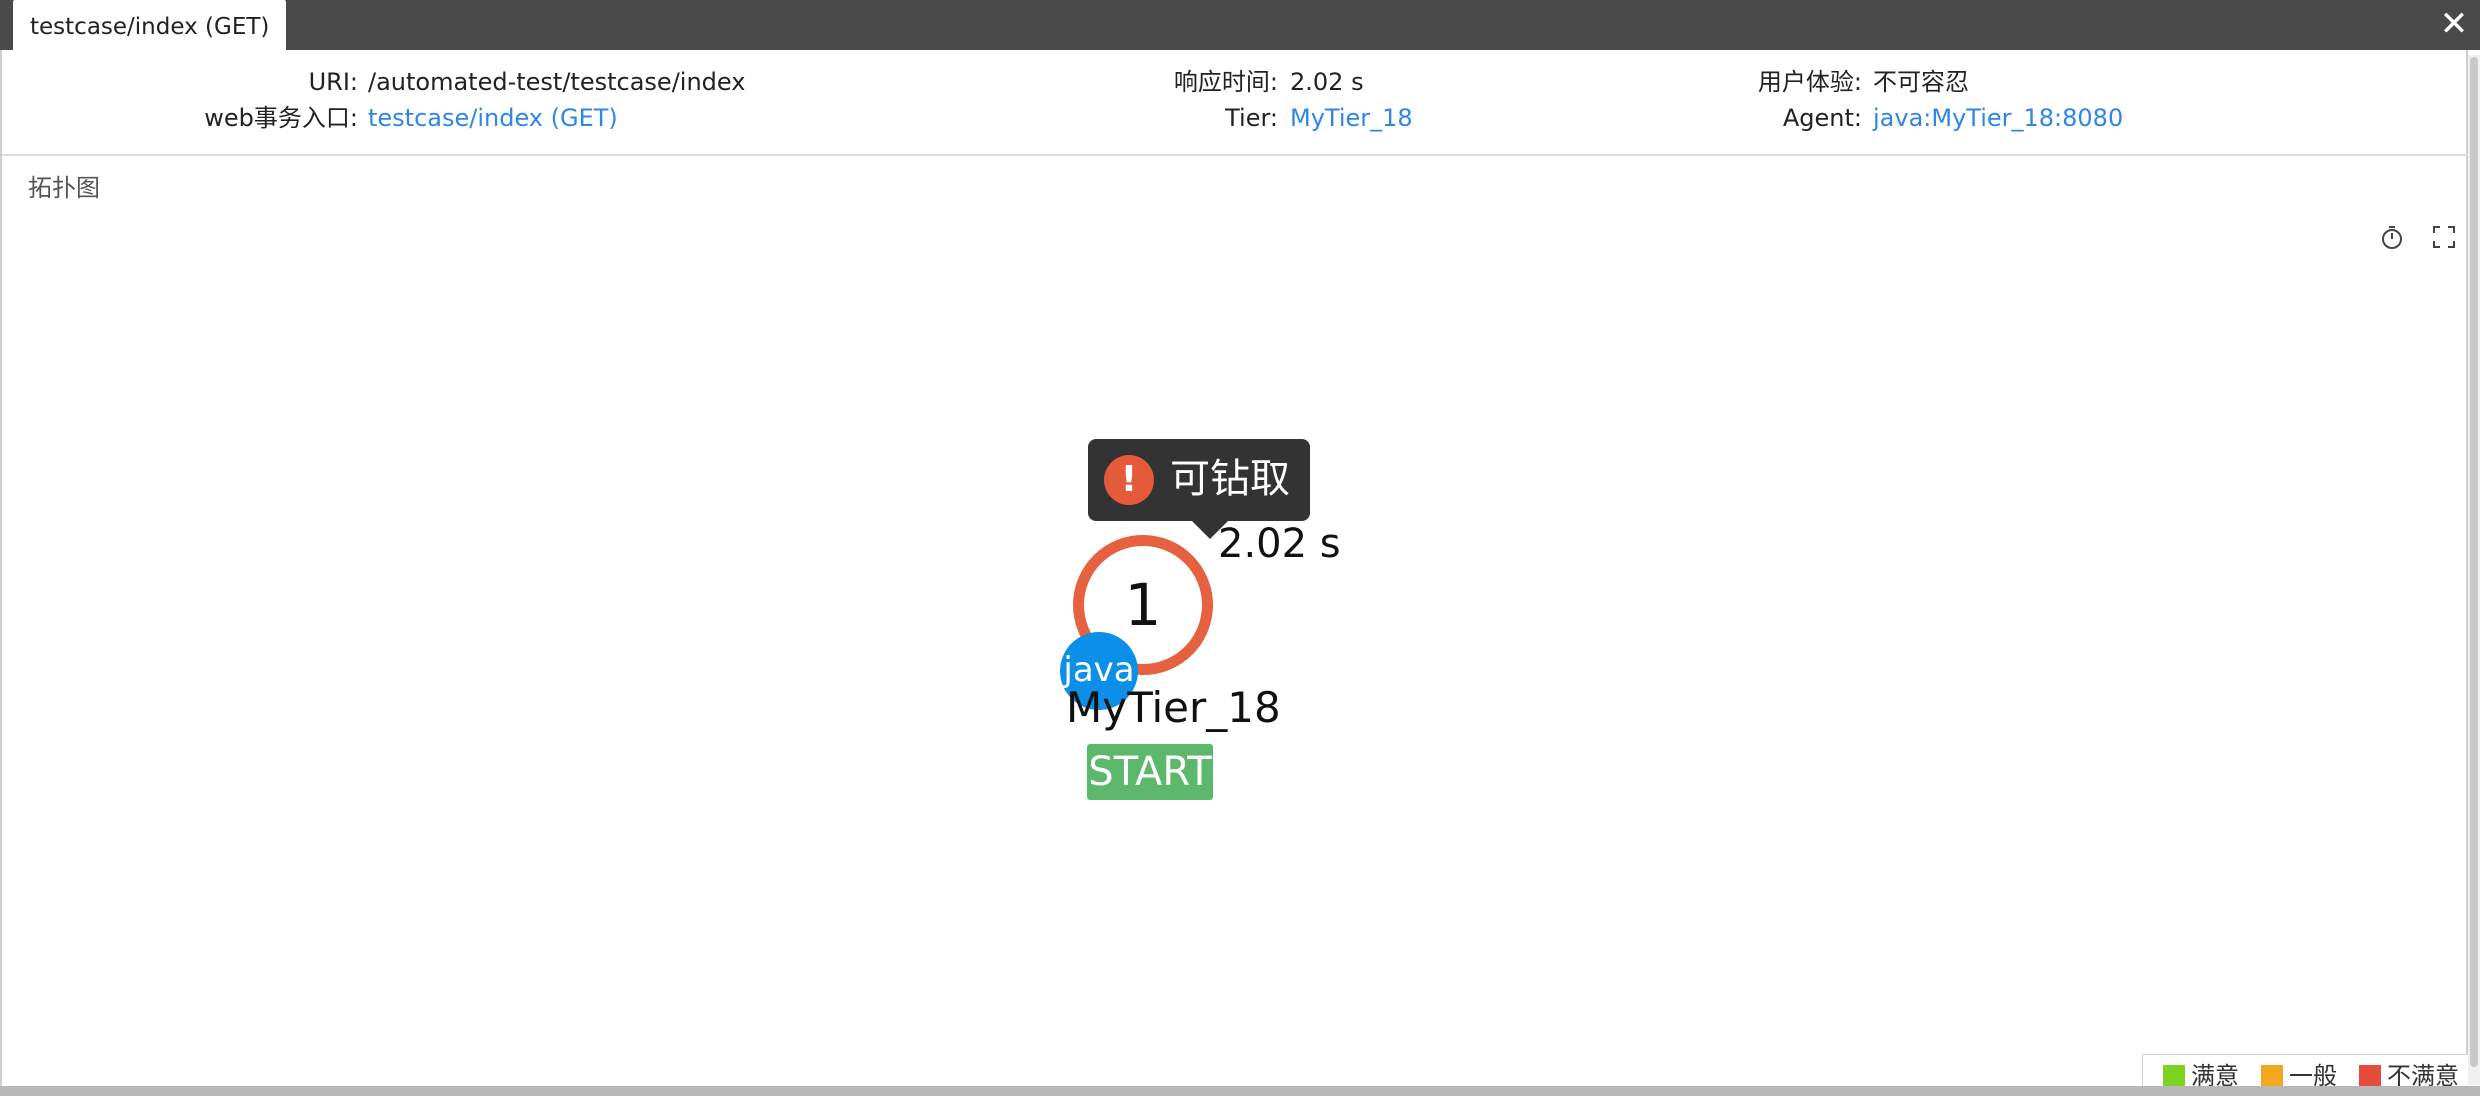 This screenshot has width=2480, height=1096. What do you see at coordinates (1150, 772) in the screenshot?
I see `start-tag: START` at bounding box center [1150, 772].